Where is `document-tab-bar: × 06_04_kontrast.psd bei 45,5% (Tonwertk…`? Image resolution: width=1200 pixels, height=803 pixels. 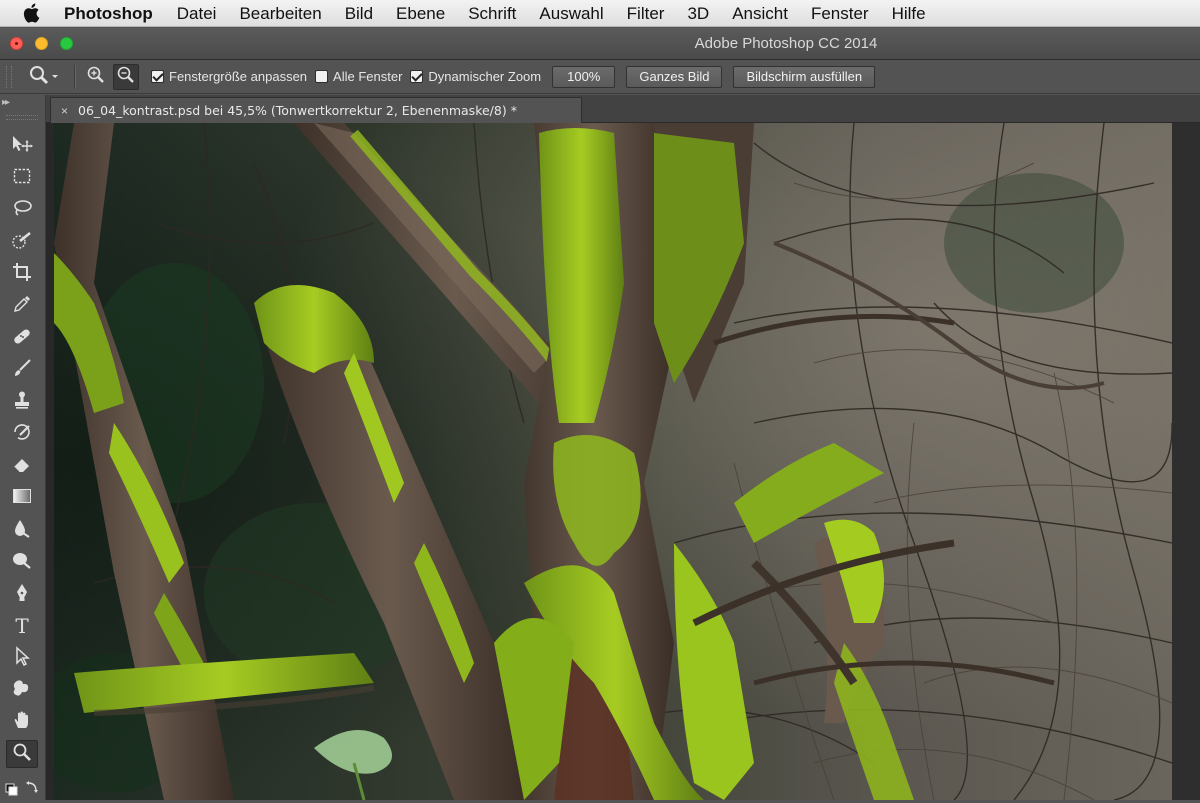
document-tab-bar: × 06_04_kontrast.psd bei 45,5% (Tonwertk… is located at coordinates (623, 109).